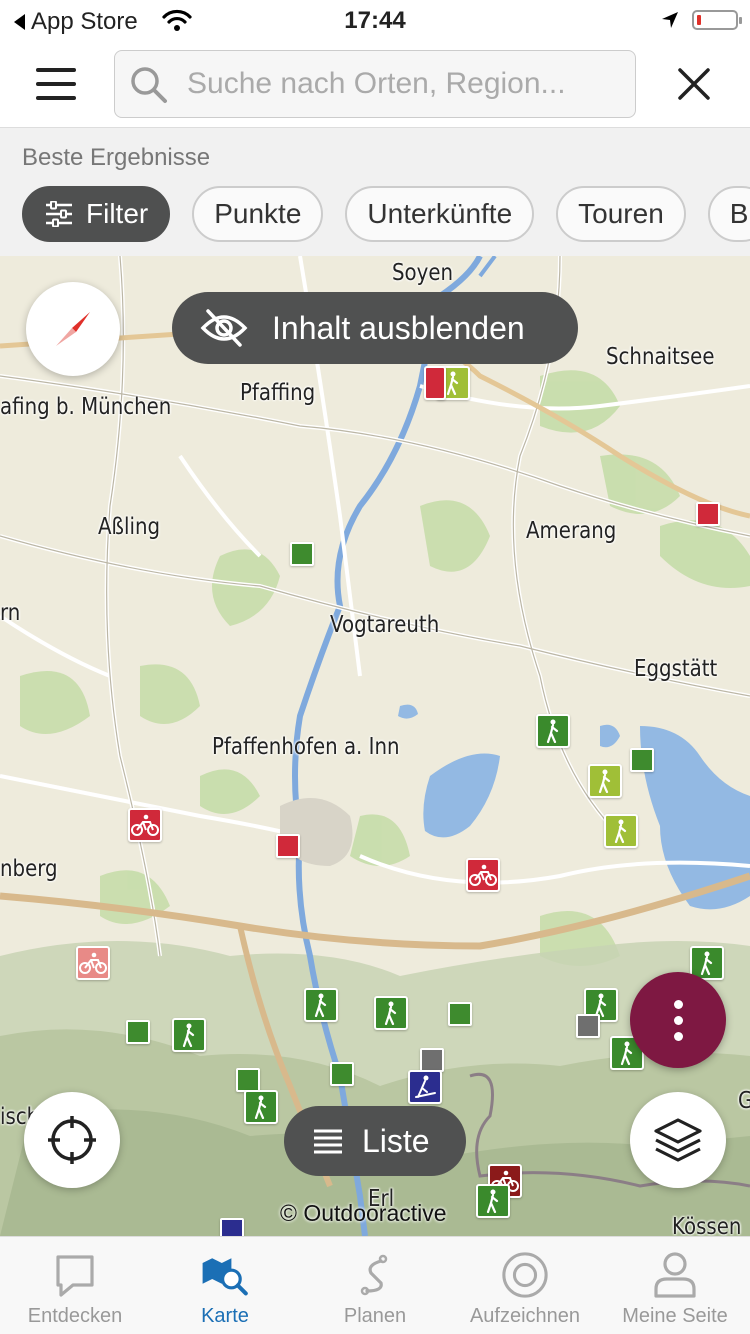 The image size is (750, 1334). I want to click on tab-karte: Karte, so click(225, 1285).